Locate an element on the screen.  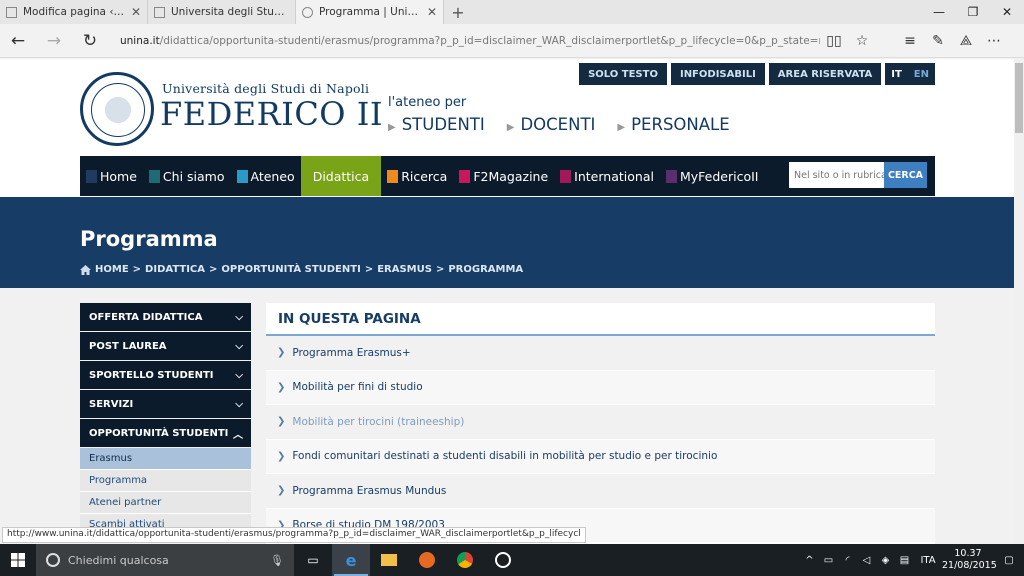
search-button: CERCA is located at coordinates (905, 175).